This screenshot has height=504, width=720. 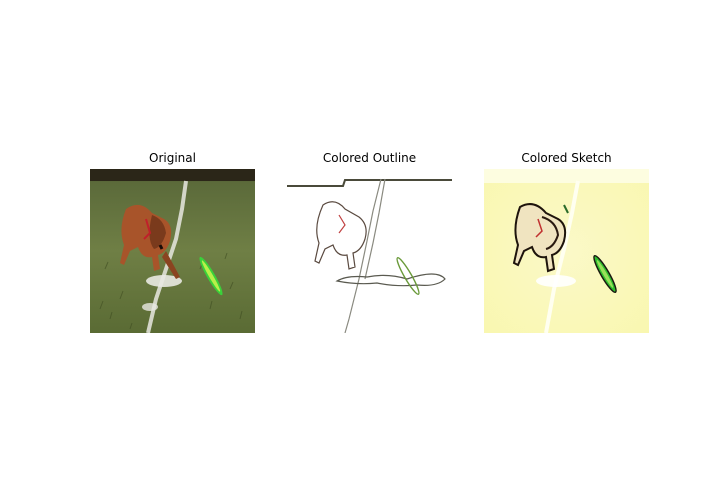 What do you see at coordinates (172, 158) in the screenshot?
I see `panel-title-original: Original` at bounding box center [172, 158].